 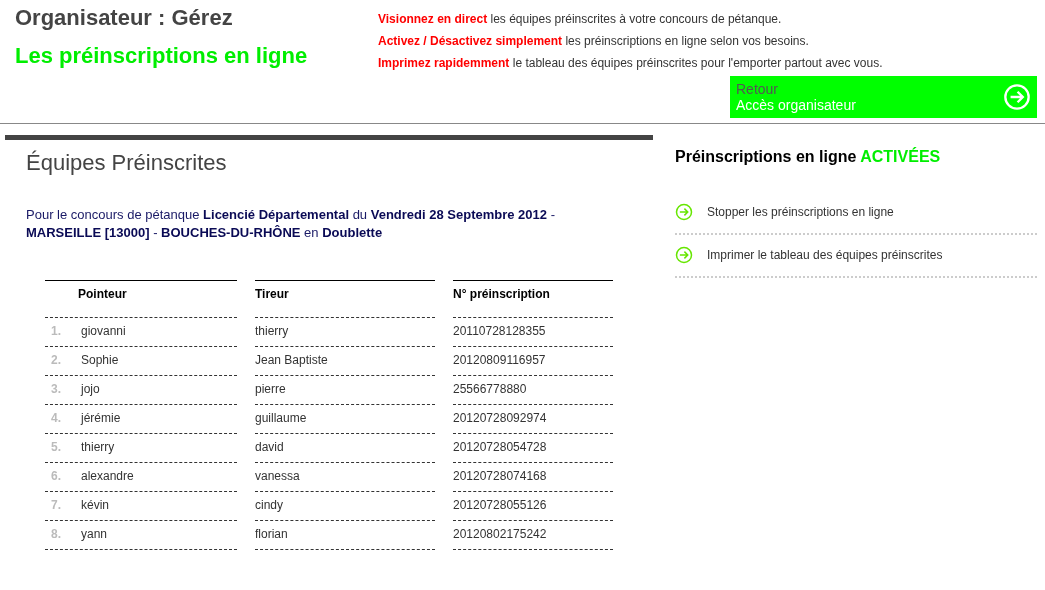 What do you see at coordinates (499, 360) in the screenshot?
I see `table-cell-text: 20120809116957` at bounding box center [499, 360].